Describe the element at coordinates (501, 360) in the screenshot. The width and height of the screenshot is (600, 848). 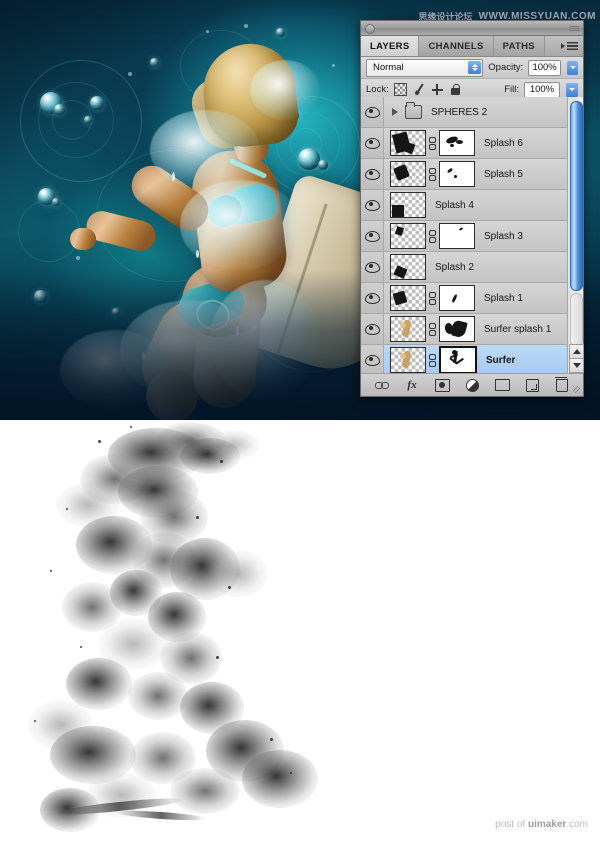
I see `layer-name: Surfer` at that location.